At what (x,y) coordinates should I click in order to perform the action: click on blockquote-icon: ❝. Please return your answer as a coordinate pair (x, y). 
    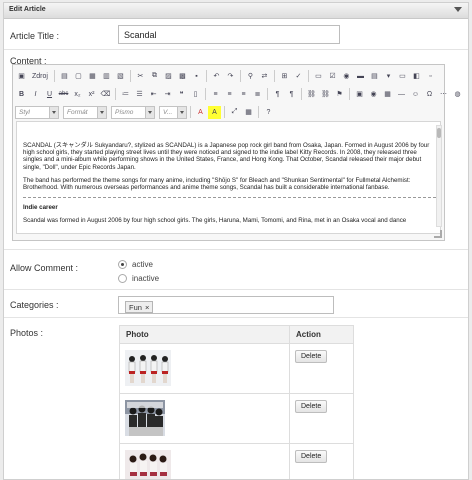
    Looking at the image, I should click on (181, 94).